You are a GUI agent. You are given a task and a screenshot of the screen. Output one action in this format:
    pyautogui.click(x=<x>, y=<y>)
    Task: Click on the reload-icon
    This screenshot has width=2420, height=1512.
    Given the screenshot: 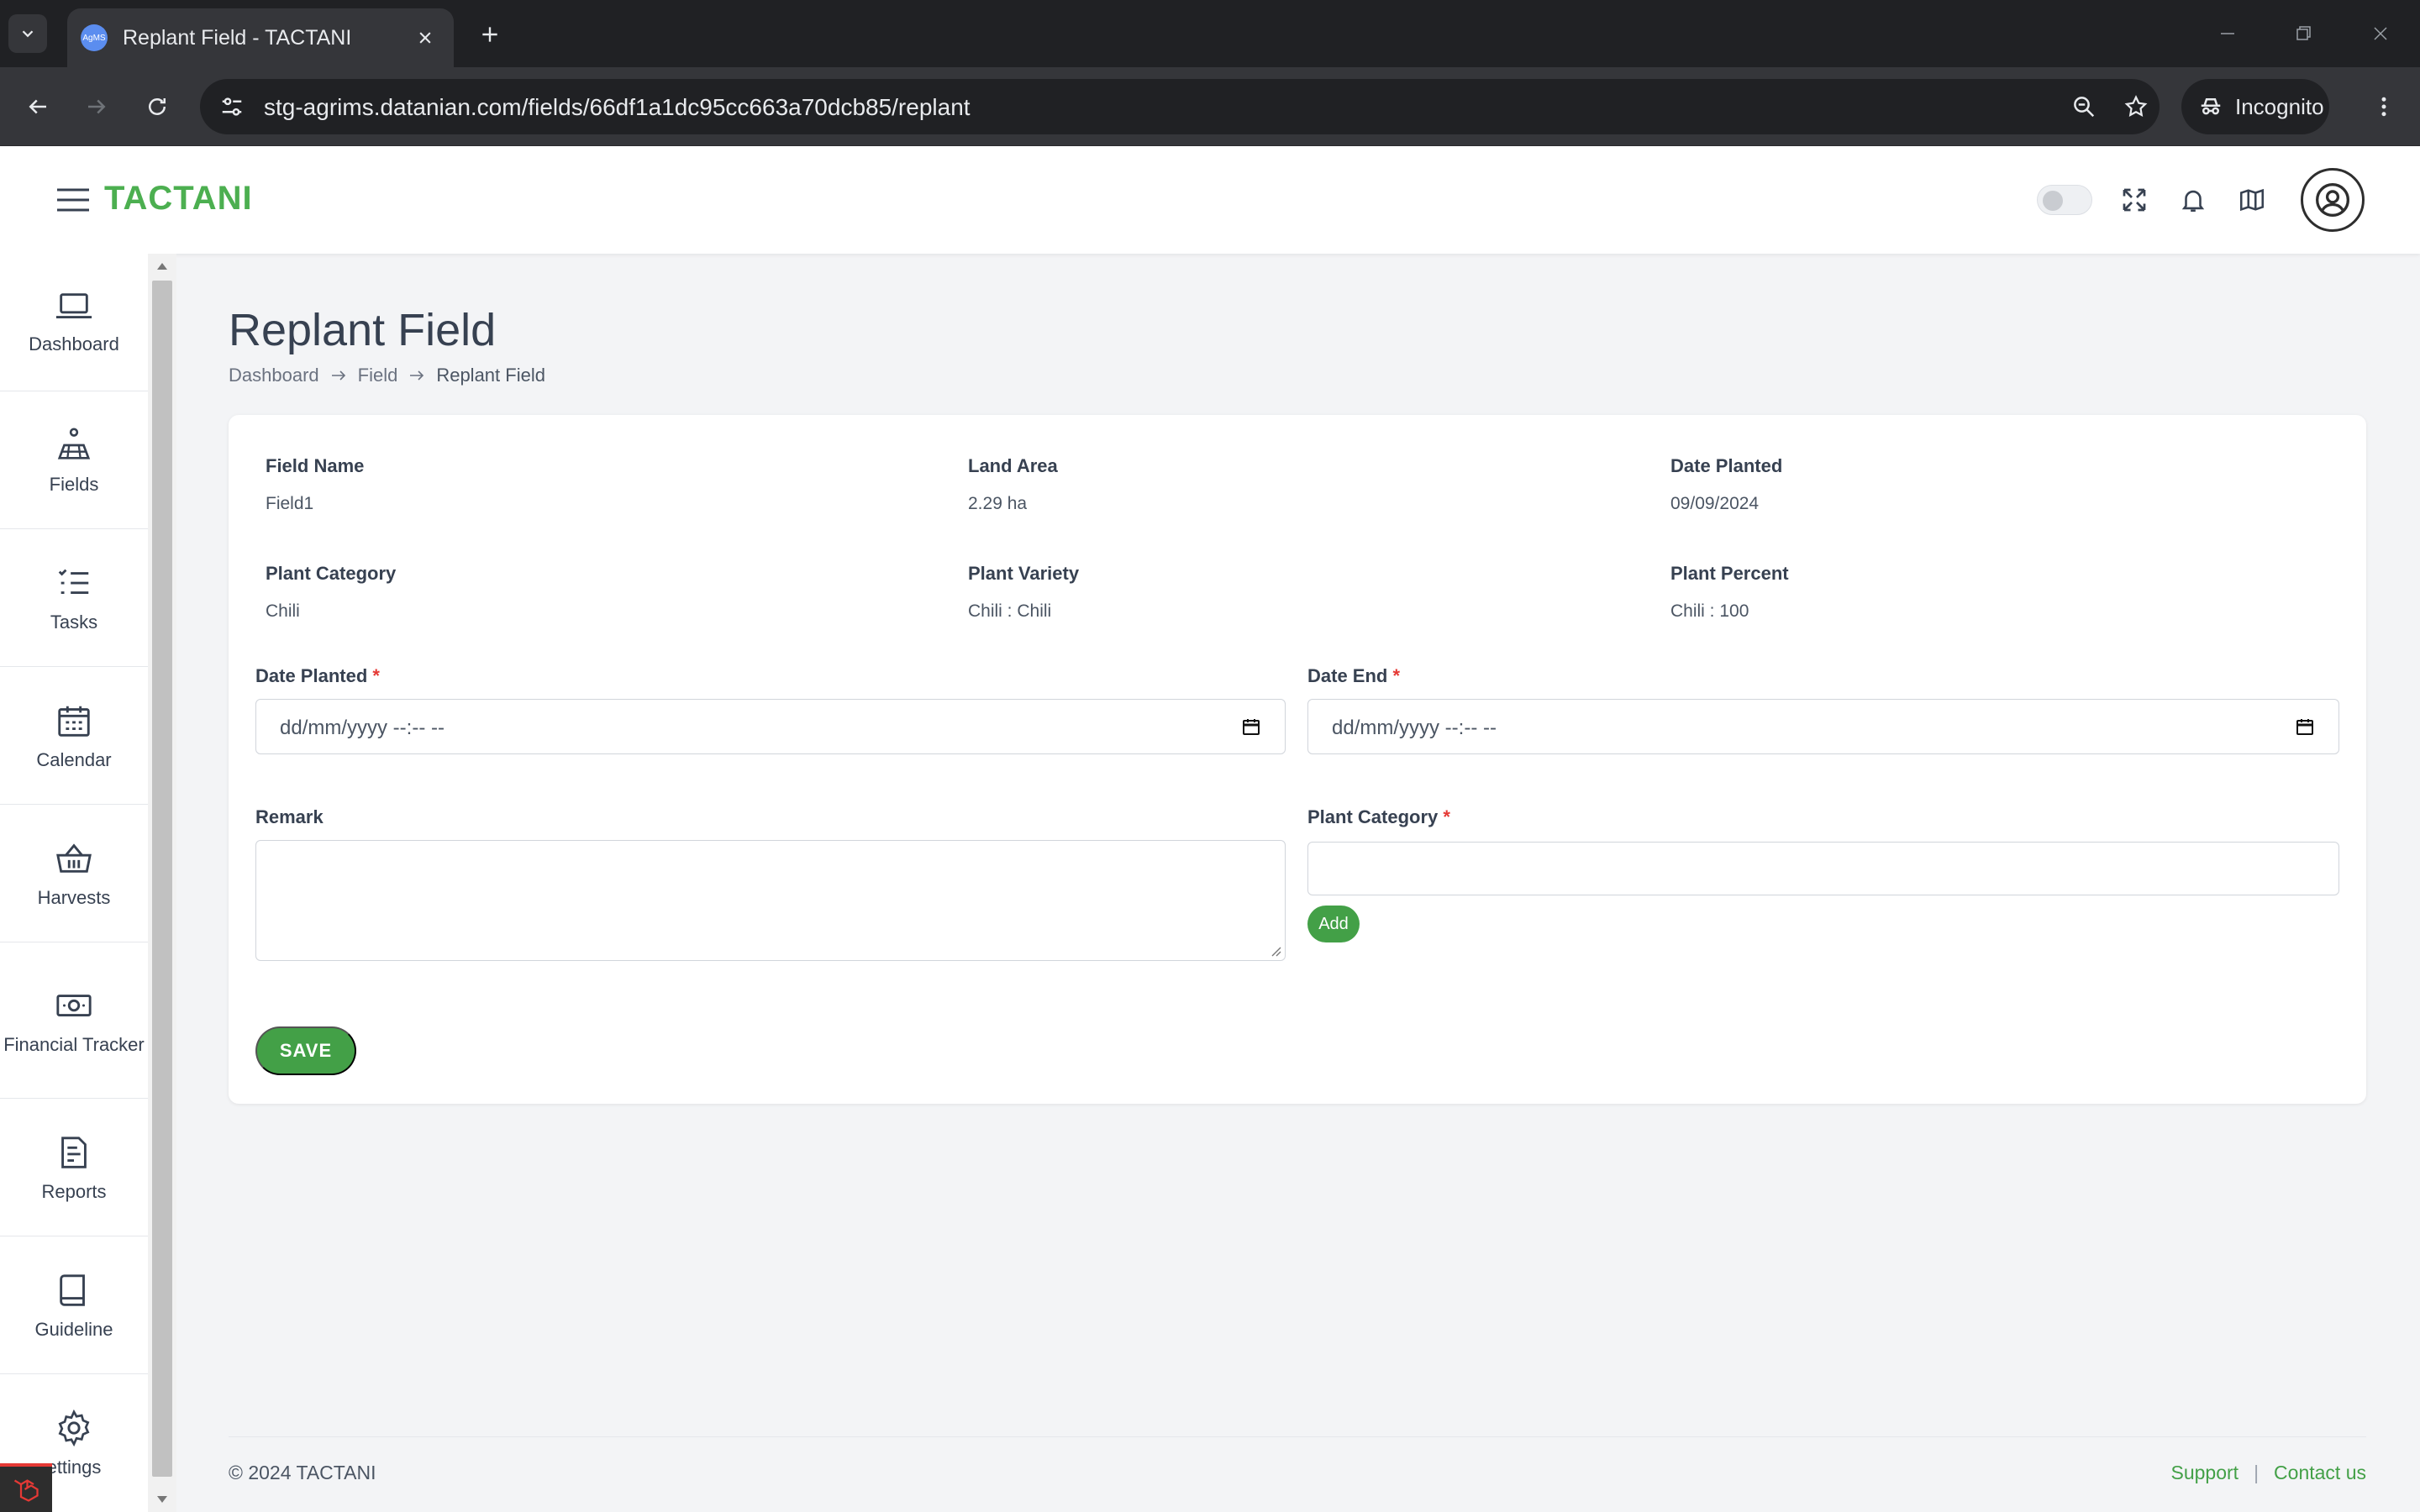 What is the action you would take?
    pyautogui.click(x=157, y=106)
    